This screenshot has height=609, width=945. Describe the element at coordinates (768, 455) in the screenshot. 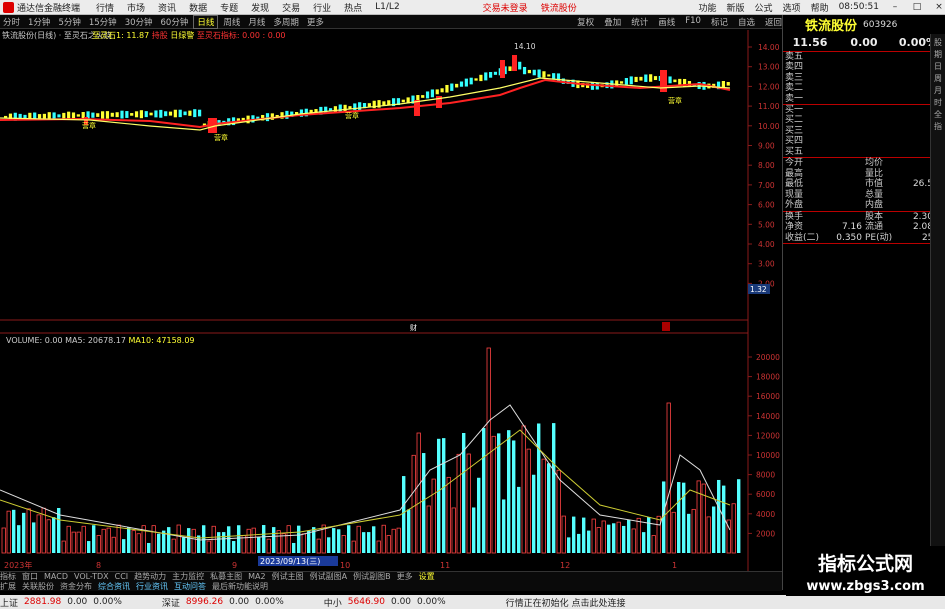

I see `volume-tick-label: 10000` at that location.